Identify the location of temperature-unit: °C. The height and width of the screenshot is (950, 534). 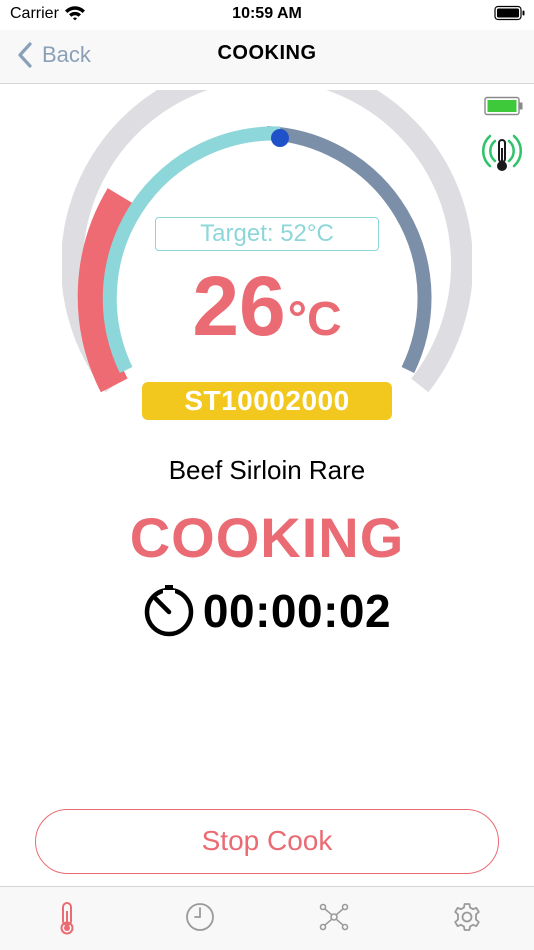
(314, 319).